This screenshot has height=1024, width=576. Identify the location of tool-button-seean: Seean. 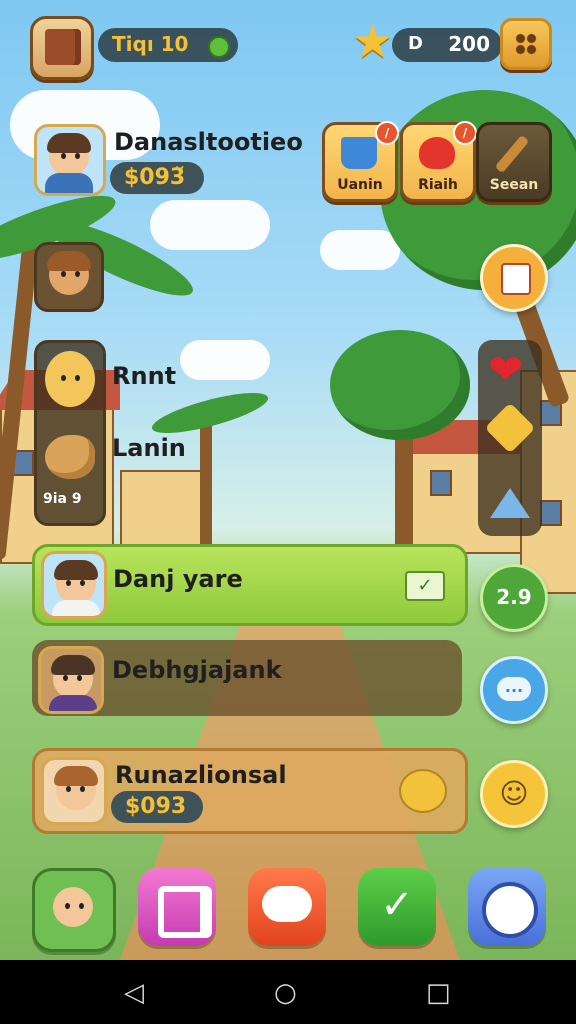
(514, 162).